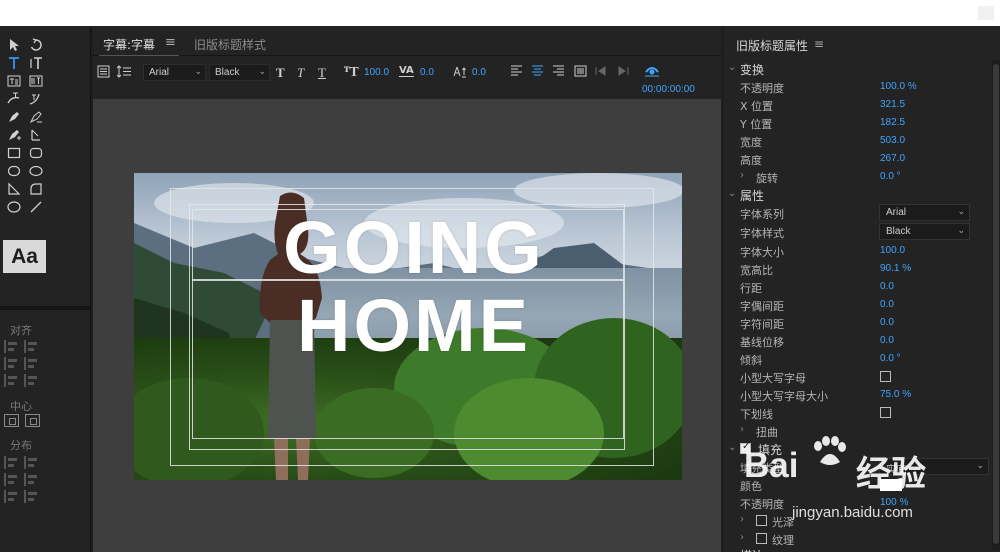 This screenshot has height=552, width=1000. I want to click on italic-icon: T, so click(300, 73).